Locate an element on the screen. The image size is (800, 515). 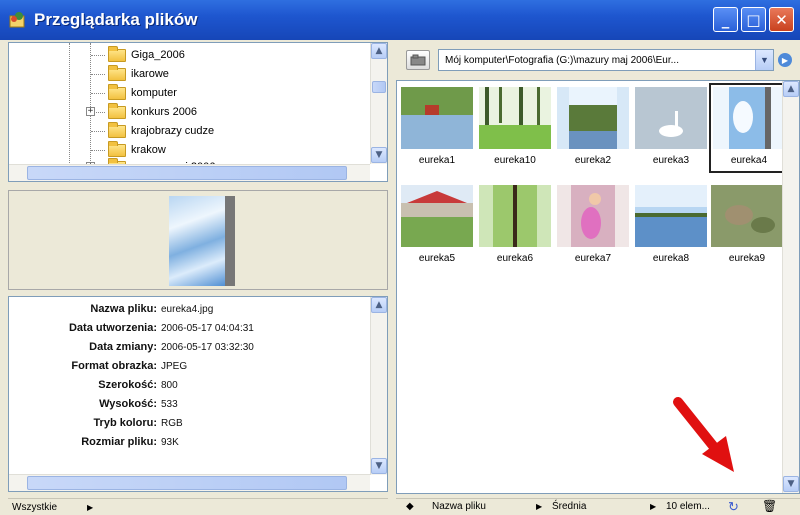
title-bar: Przeglądarka plików _ □ ✕ is located at coordinates (400, 20).